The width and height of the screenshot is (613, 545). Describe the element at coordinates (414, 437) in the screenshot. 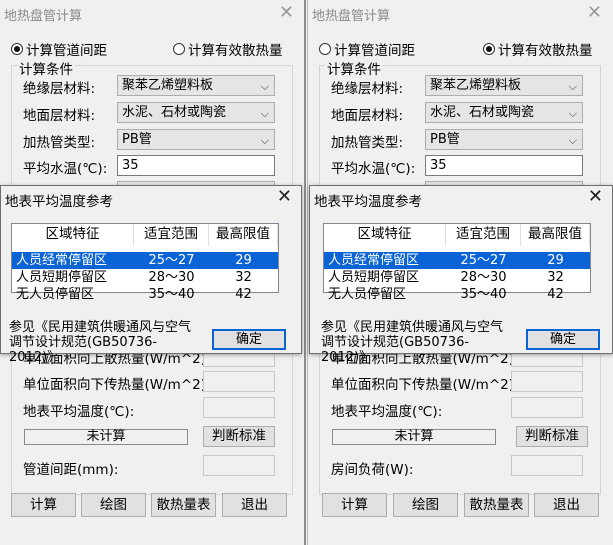

I see `status-box: 未计算` at that location.